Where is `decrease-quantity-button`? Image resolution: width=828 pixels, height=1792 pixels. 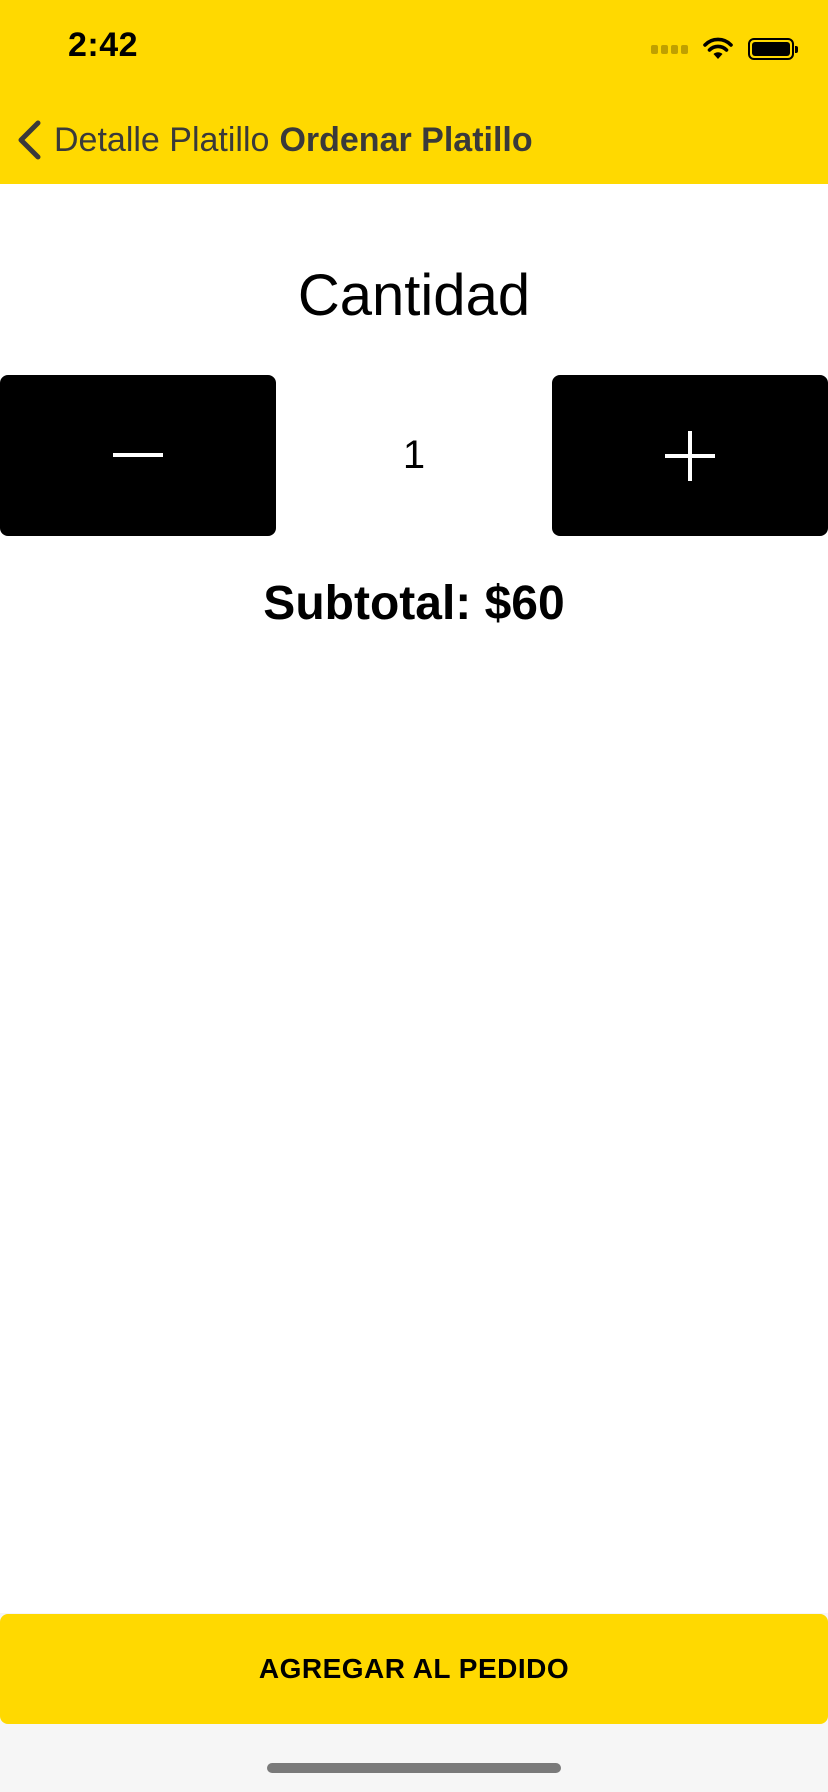 decrease-quantity-button is located at coordinates (138, 455).